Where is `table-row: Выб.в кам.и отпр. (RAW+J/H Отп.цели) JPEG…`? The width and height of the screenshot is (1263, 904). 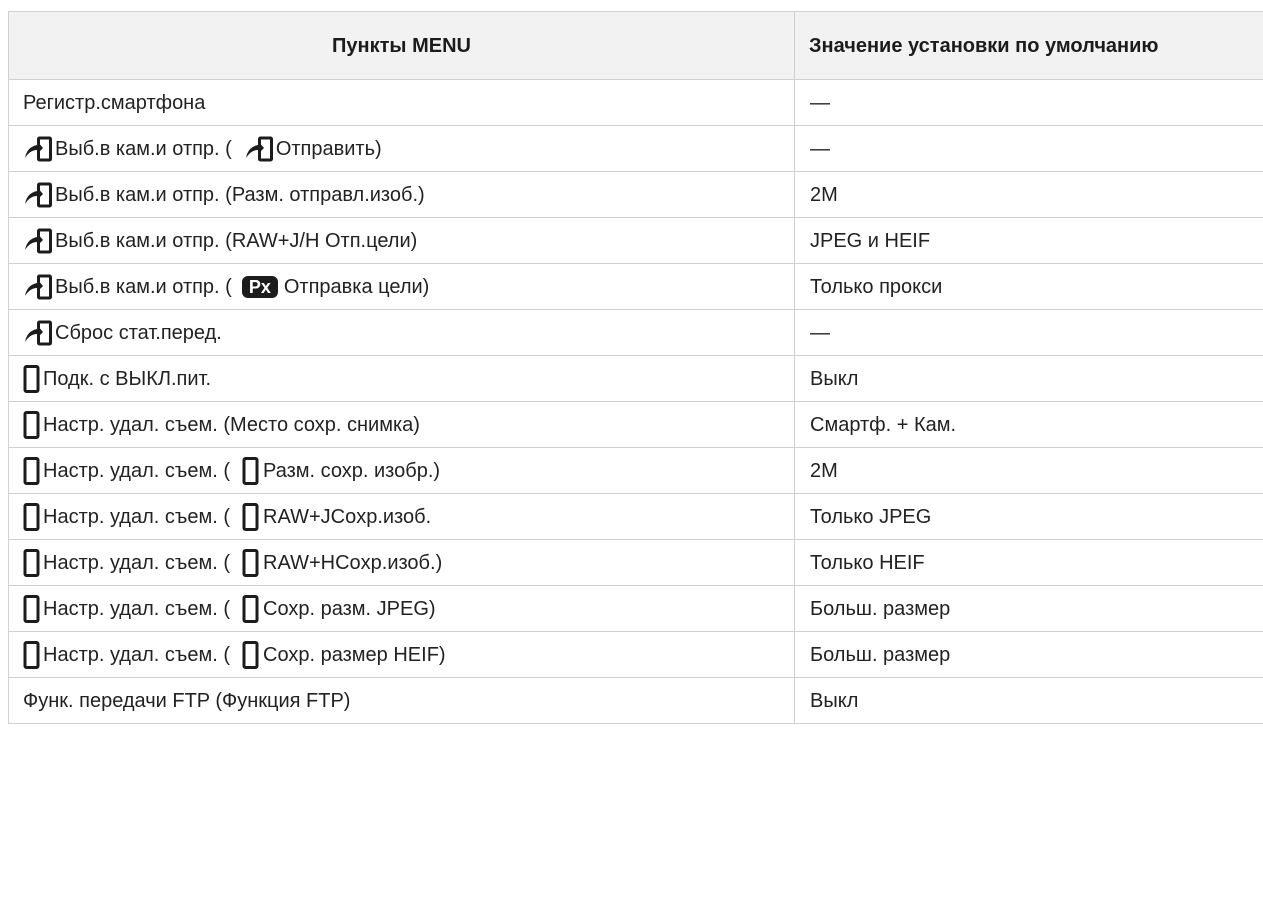
table-row: Выб.в кам.и отпр. (RAW+J/H Отп.цели) JPEG… is located at coordinates (635, 240).